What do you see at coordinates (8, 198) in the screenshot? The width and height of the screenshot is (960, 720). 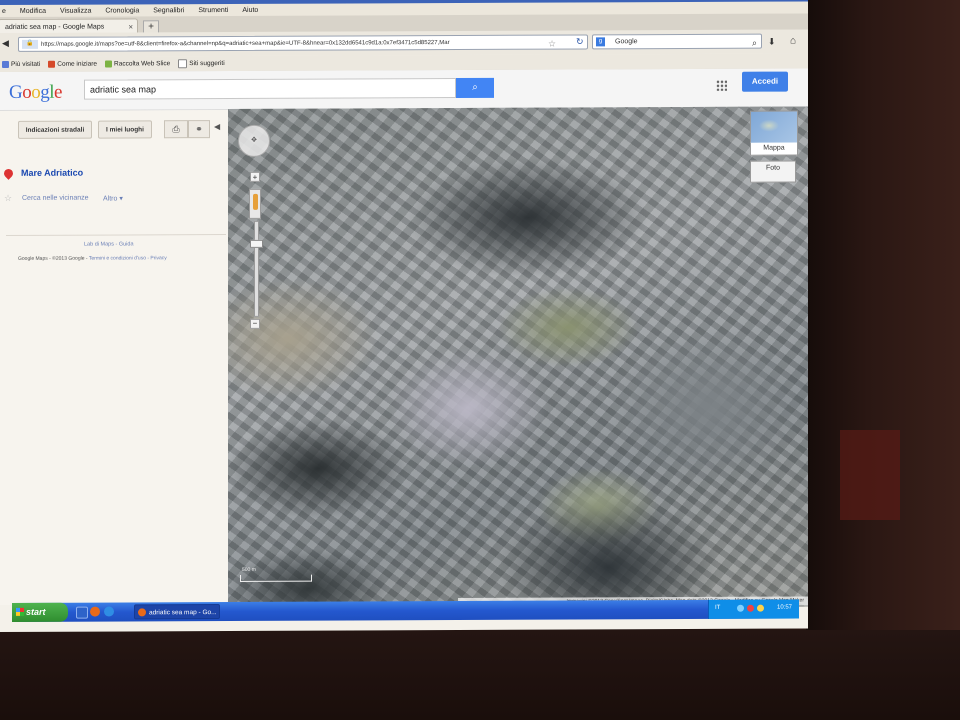 I see `star-icon: ☆` at bounding box center [8, 198].